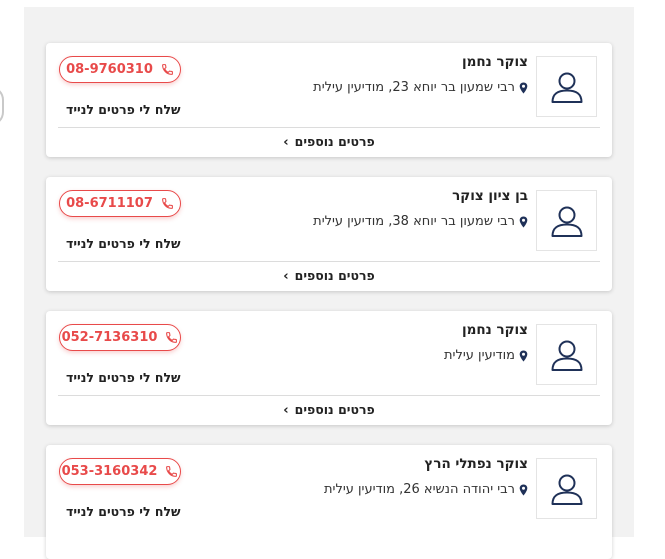 The width and height of the screenshot is (665, 559). I want to click on listing-address: רבי יהודה הנשיא 26, מודיעין עילית, so click(426, 489).